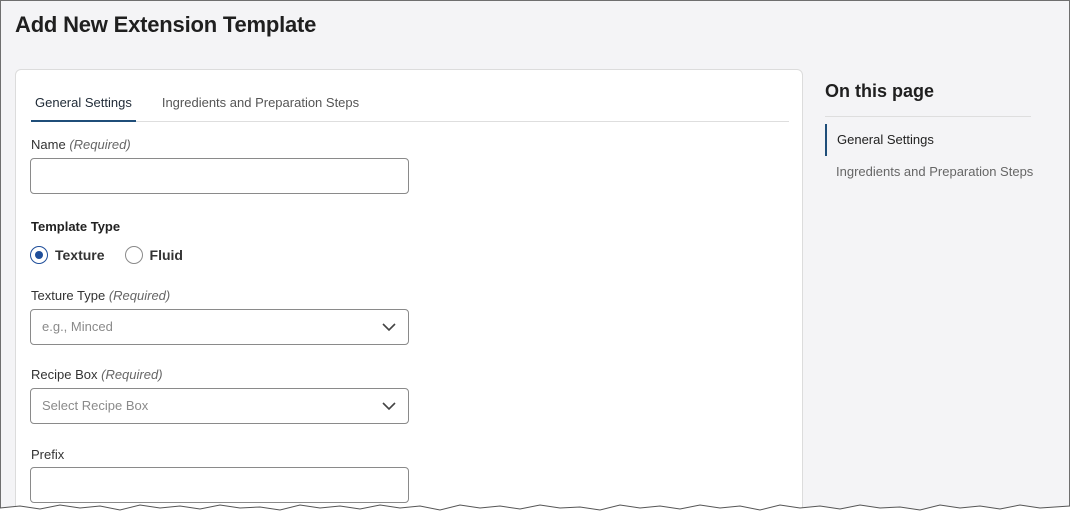 The width and height of the screenshot is (1070, 514). I want to click on name-input, so click(219, 176).